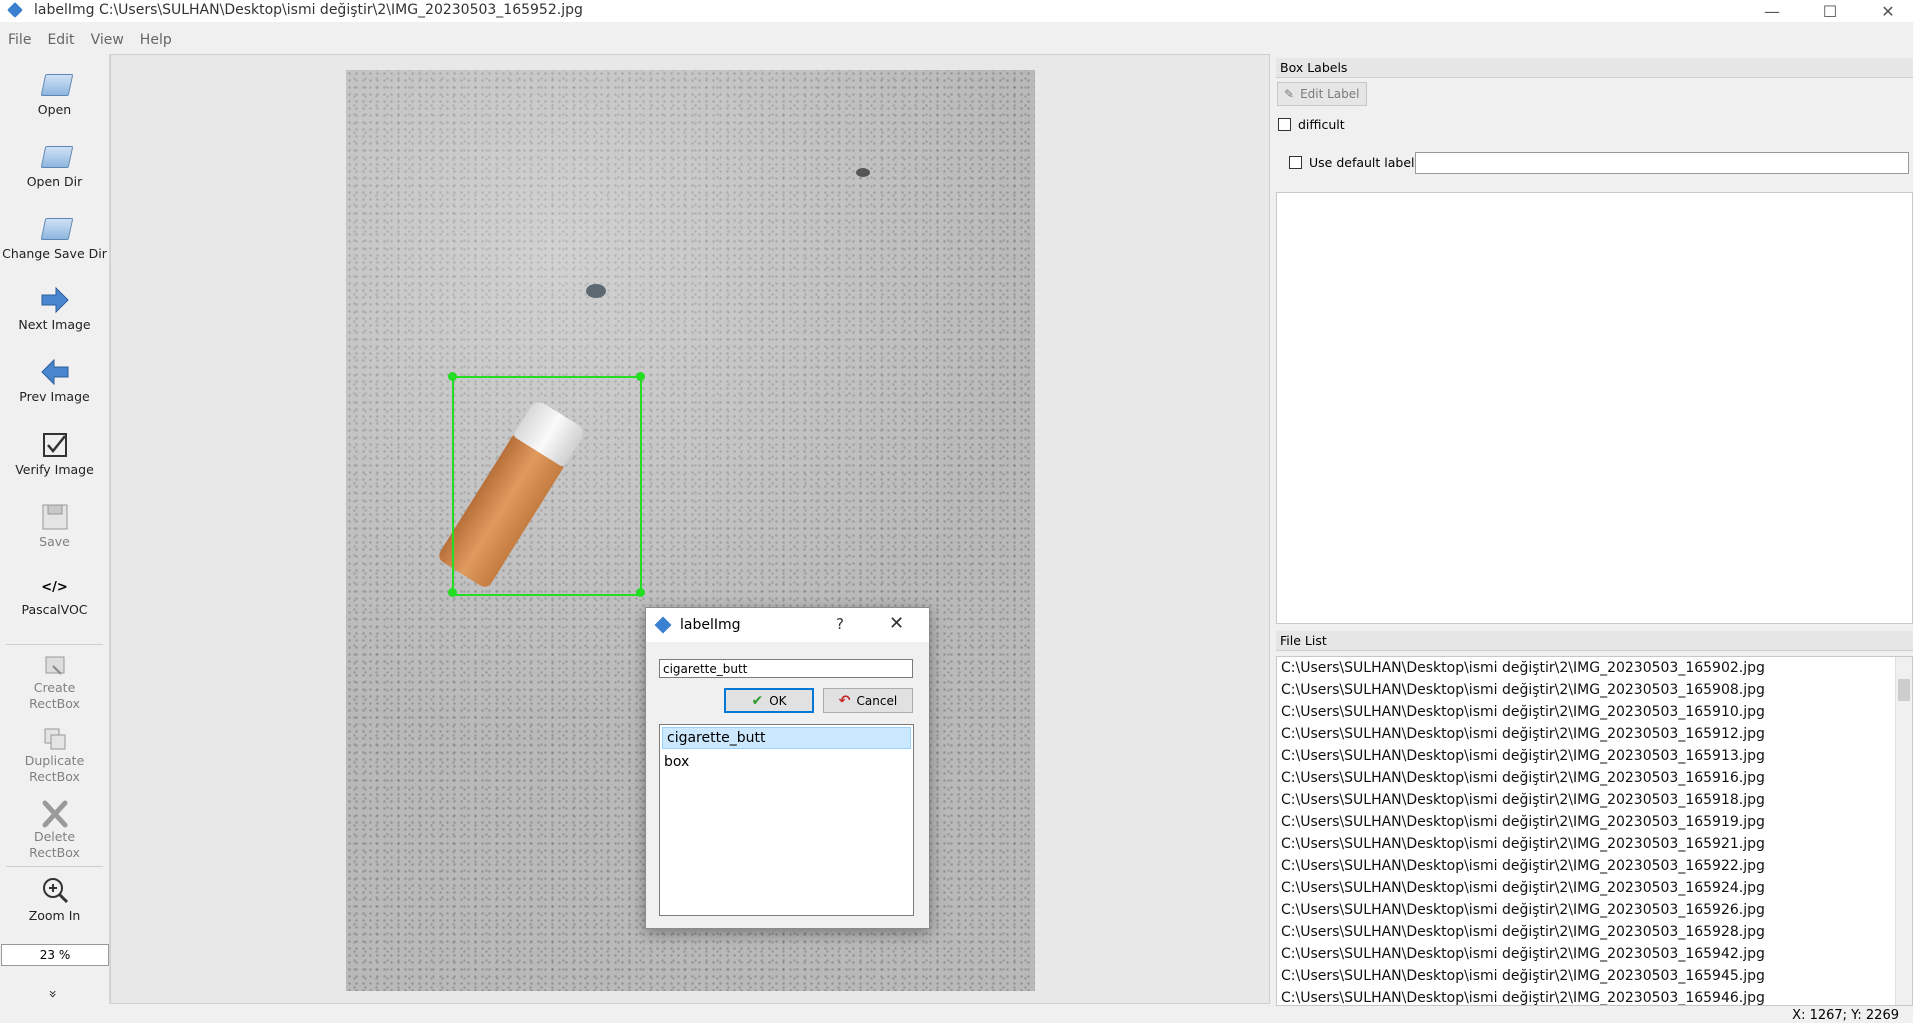  Describe the element at coordinates (786, 668) in the screenshot. I see `label-input: cigarette_butt` at that location.